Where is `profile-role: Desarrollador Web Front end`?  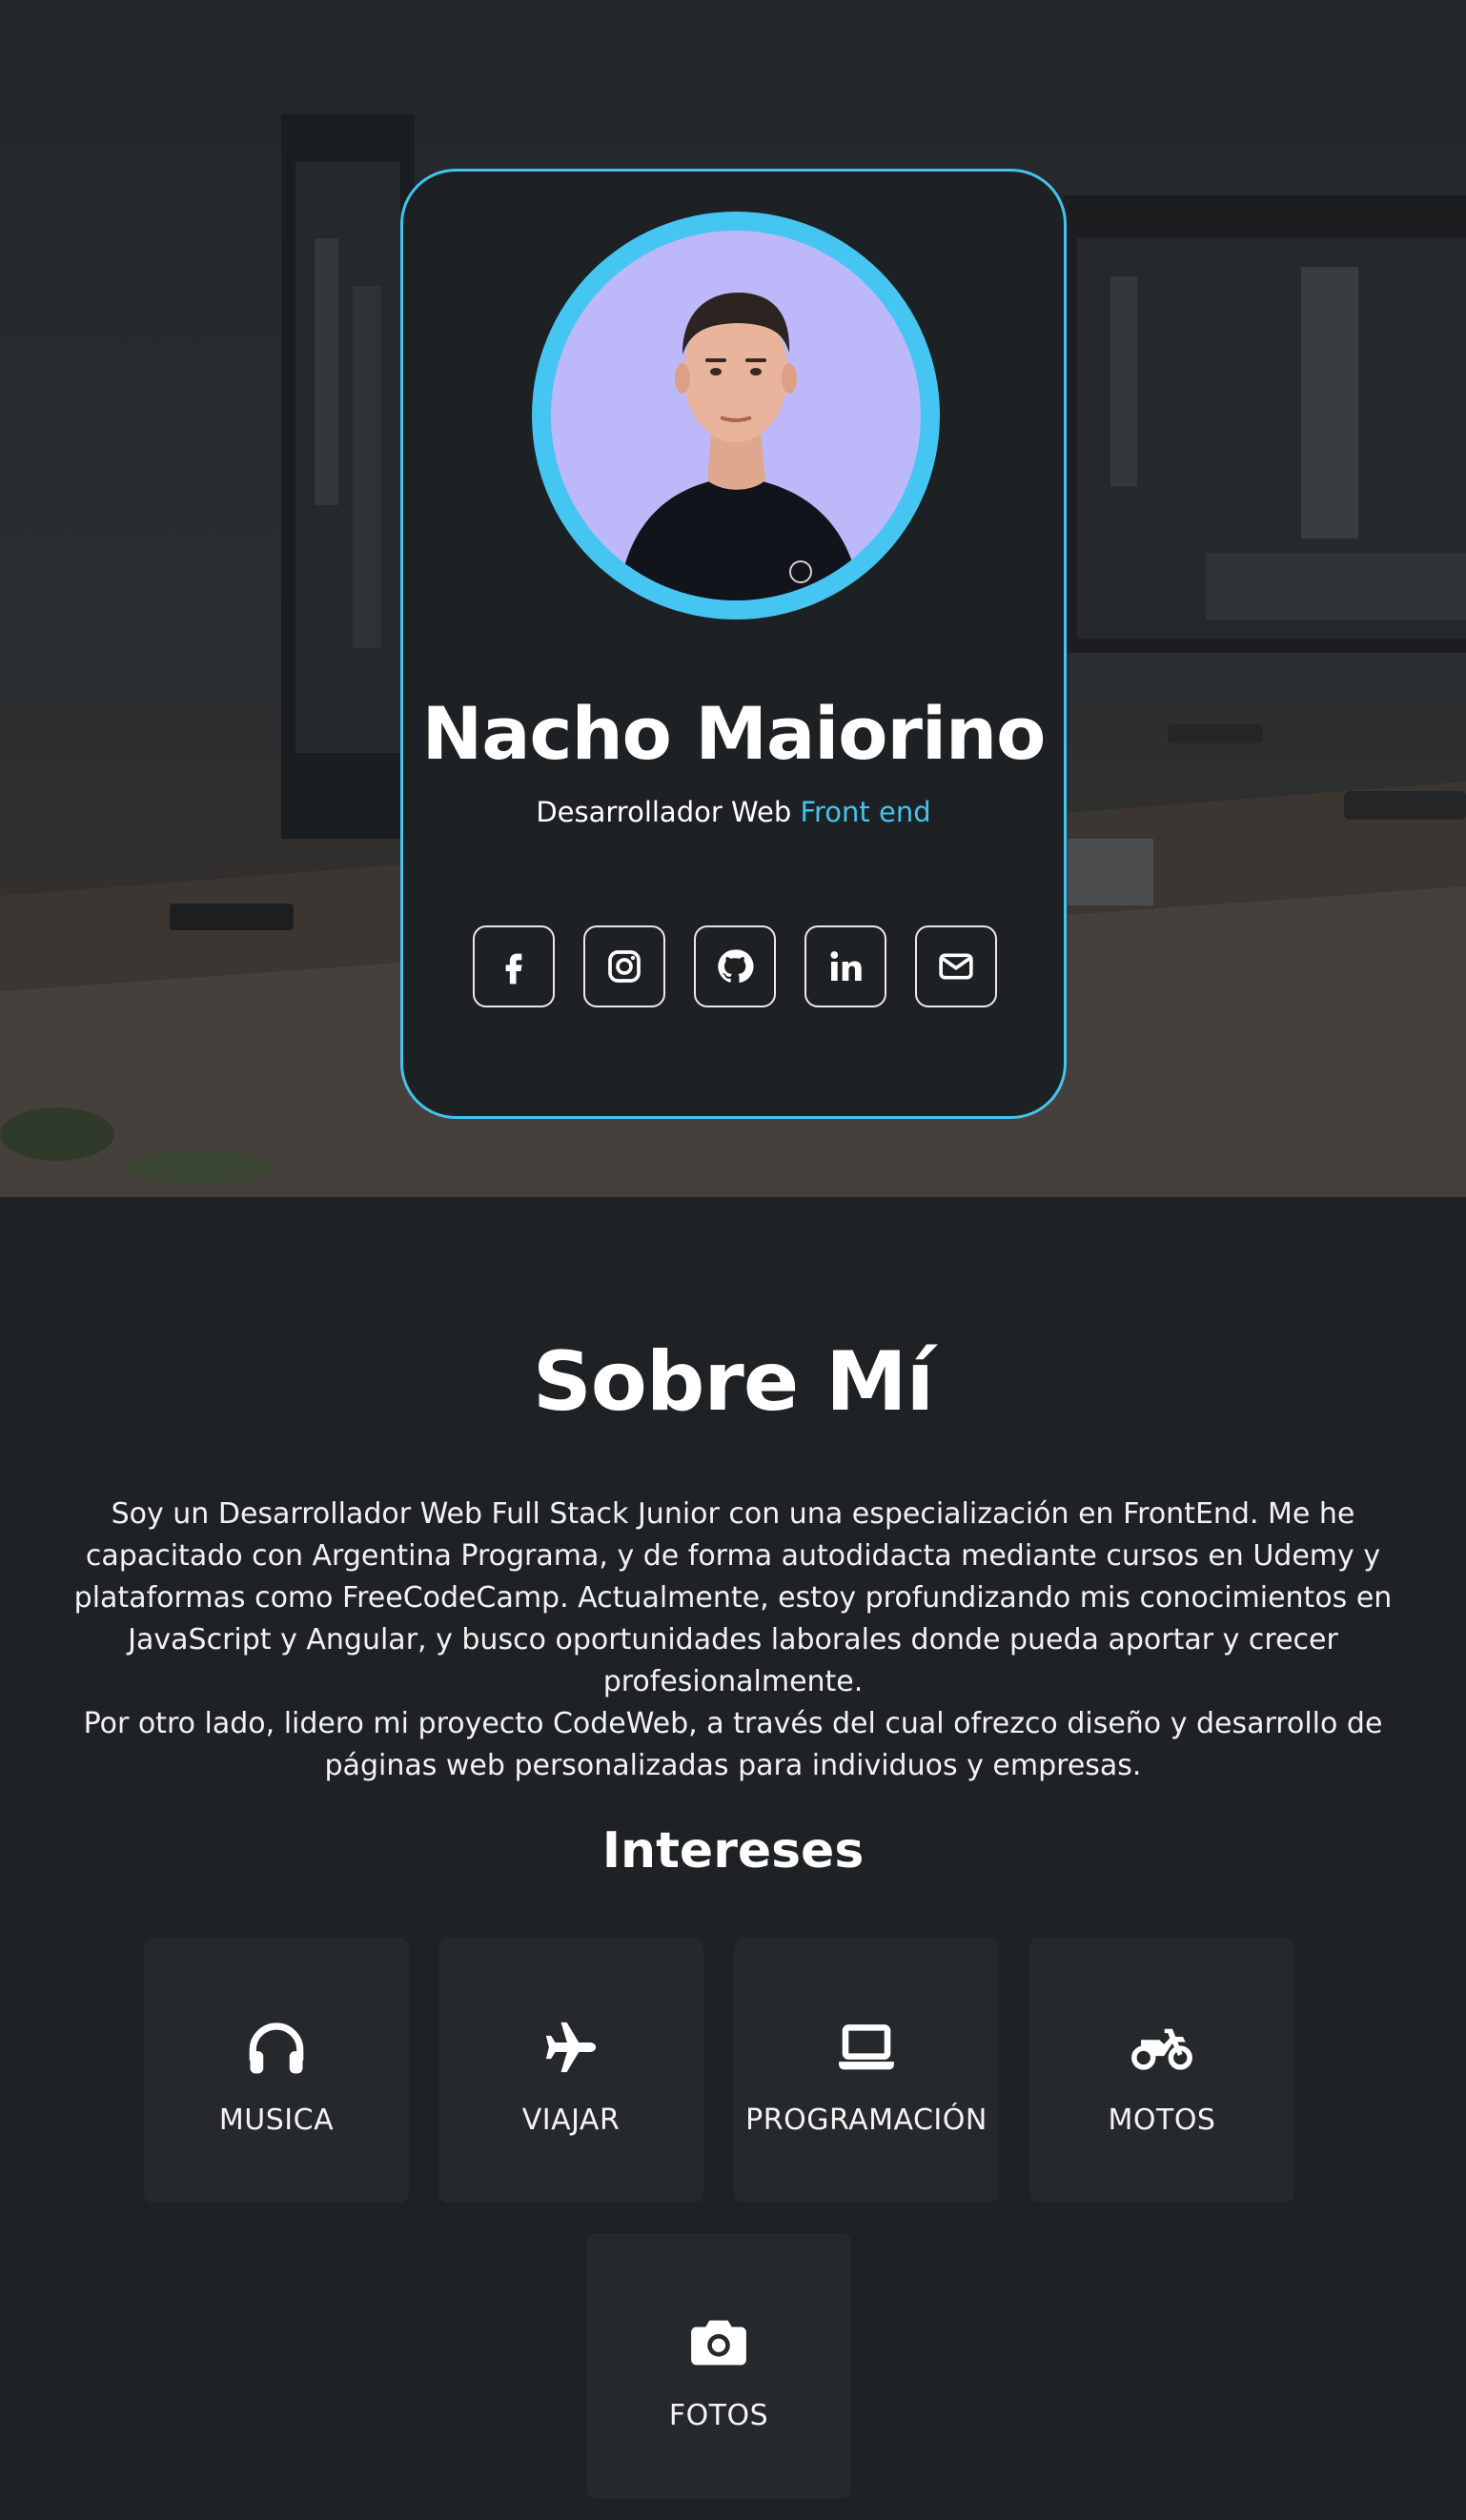 profile-role: Desarrollador Web Front end is located at coordinates (733, 812).